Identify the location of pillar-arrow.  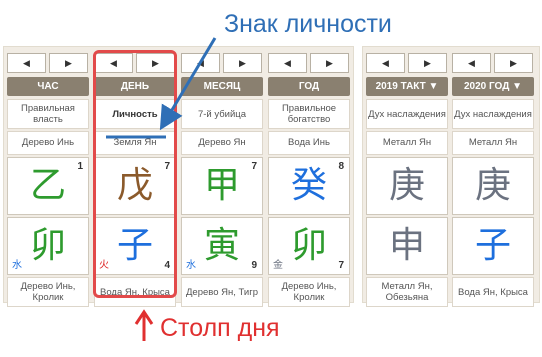
(144, 325).